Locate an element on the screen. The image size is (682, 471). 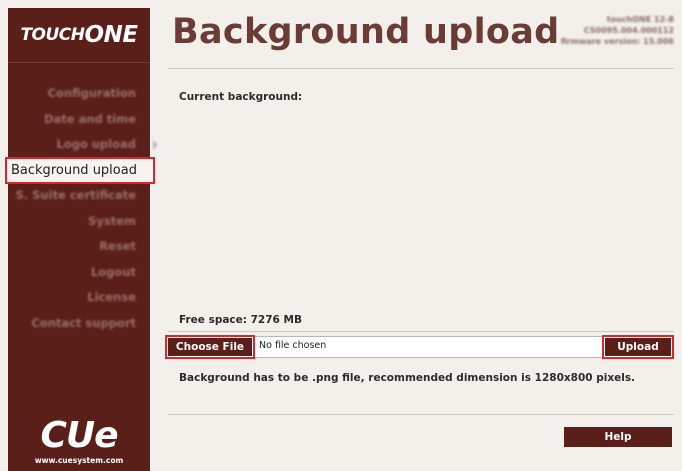
cue-logo: CUe www.cuesystem.com is located at coordinates (79, 440).